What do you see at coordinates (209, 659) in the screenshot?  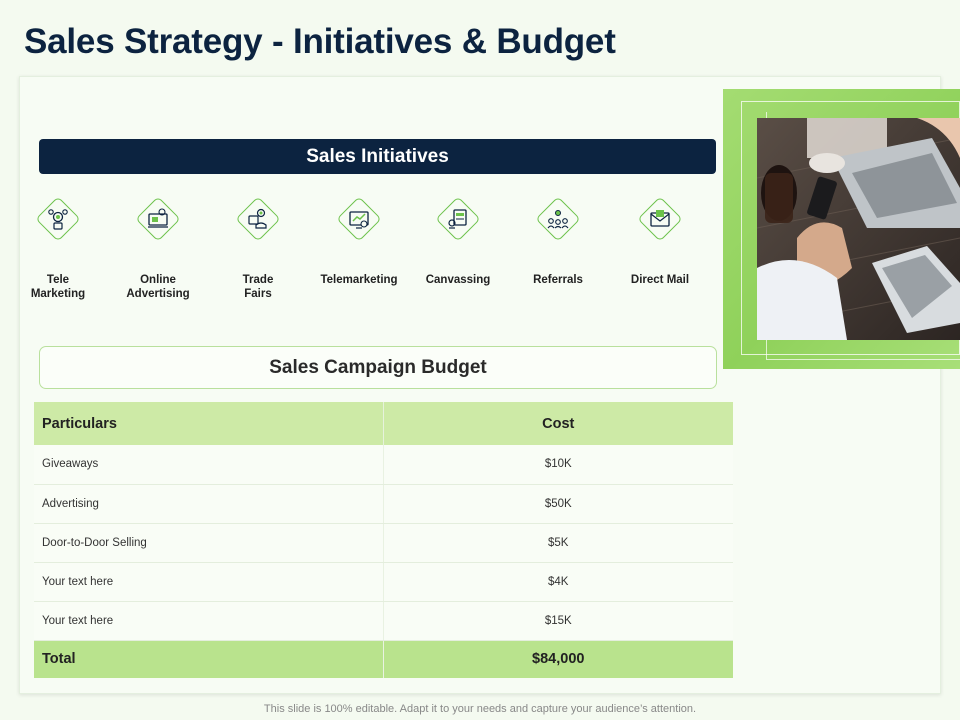 I see `total-label: Total` at bounding box center [209, 659].